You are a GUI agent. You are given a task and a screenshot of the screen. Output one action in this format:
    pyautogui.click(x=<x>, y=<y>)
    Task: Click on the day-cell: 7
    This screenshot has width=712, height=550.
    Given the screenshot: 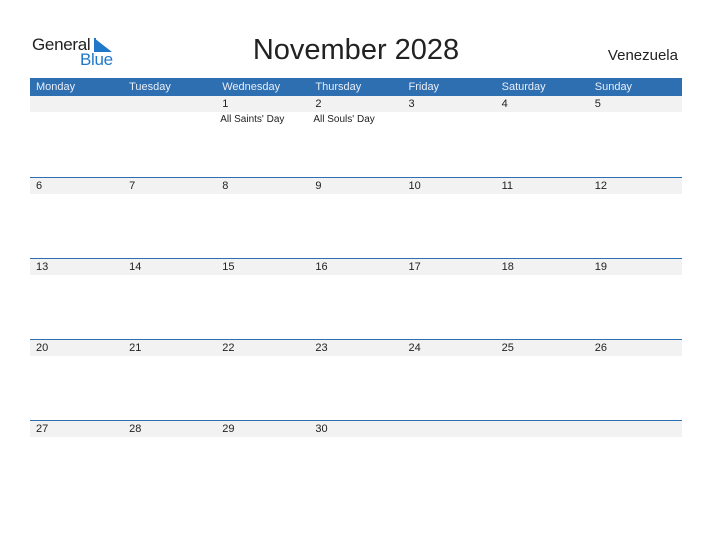 What is the action you would take?
    pyautogui.click(x=169, y=218)
    